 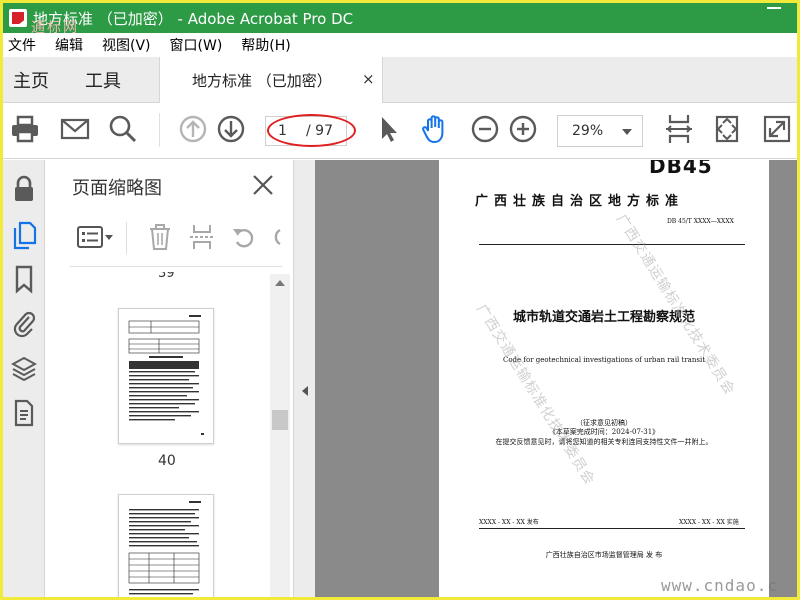 I want to click on collapse-panel-icon, so click(x=305, y=391).